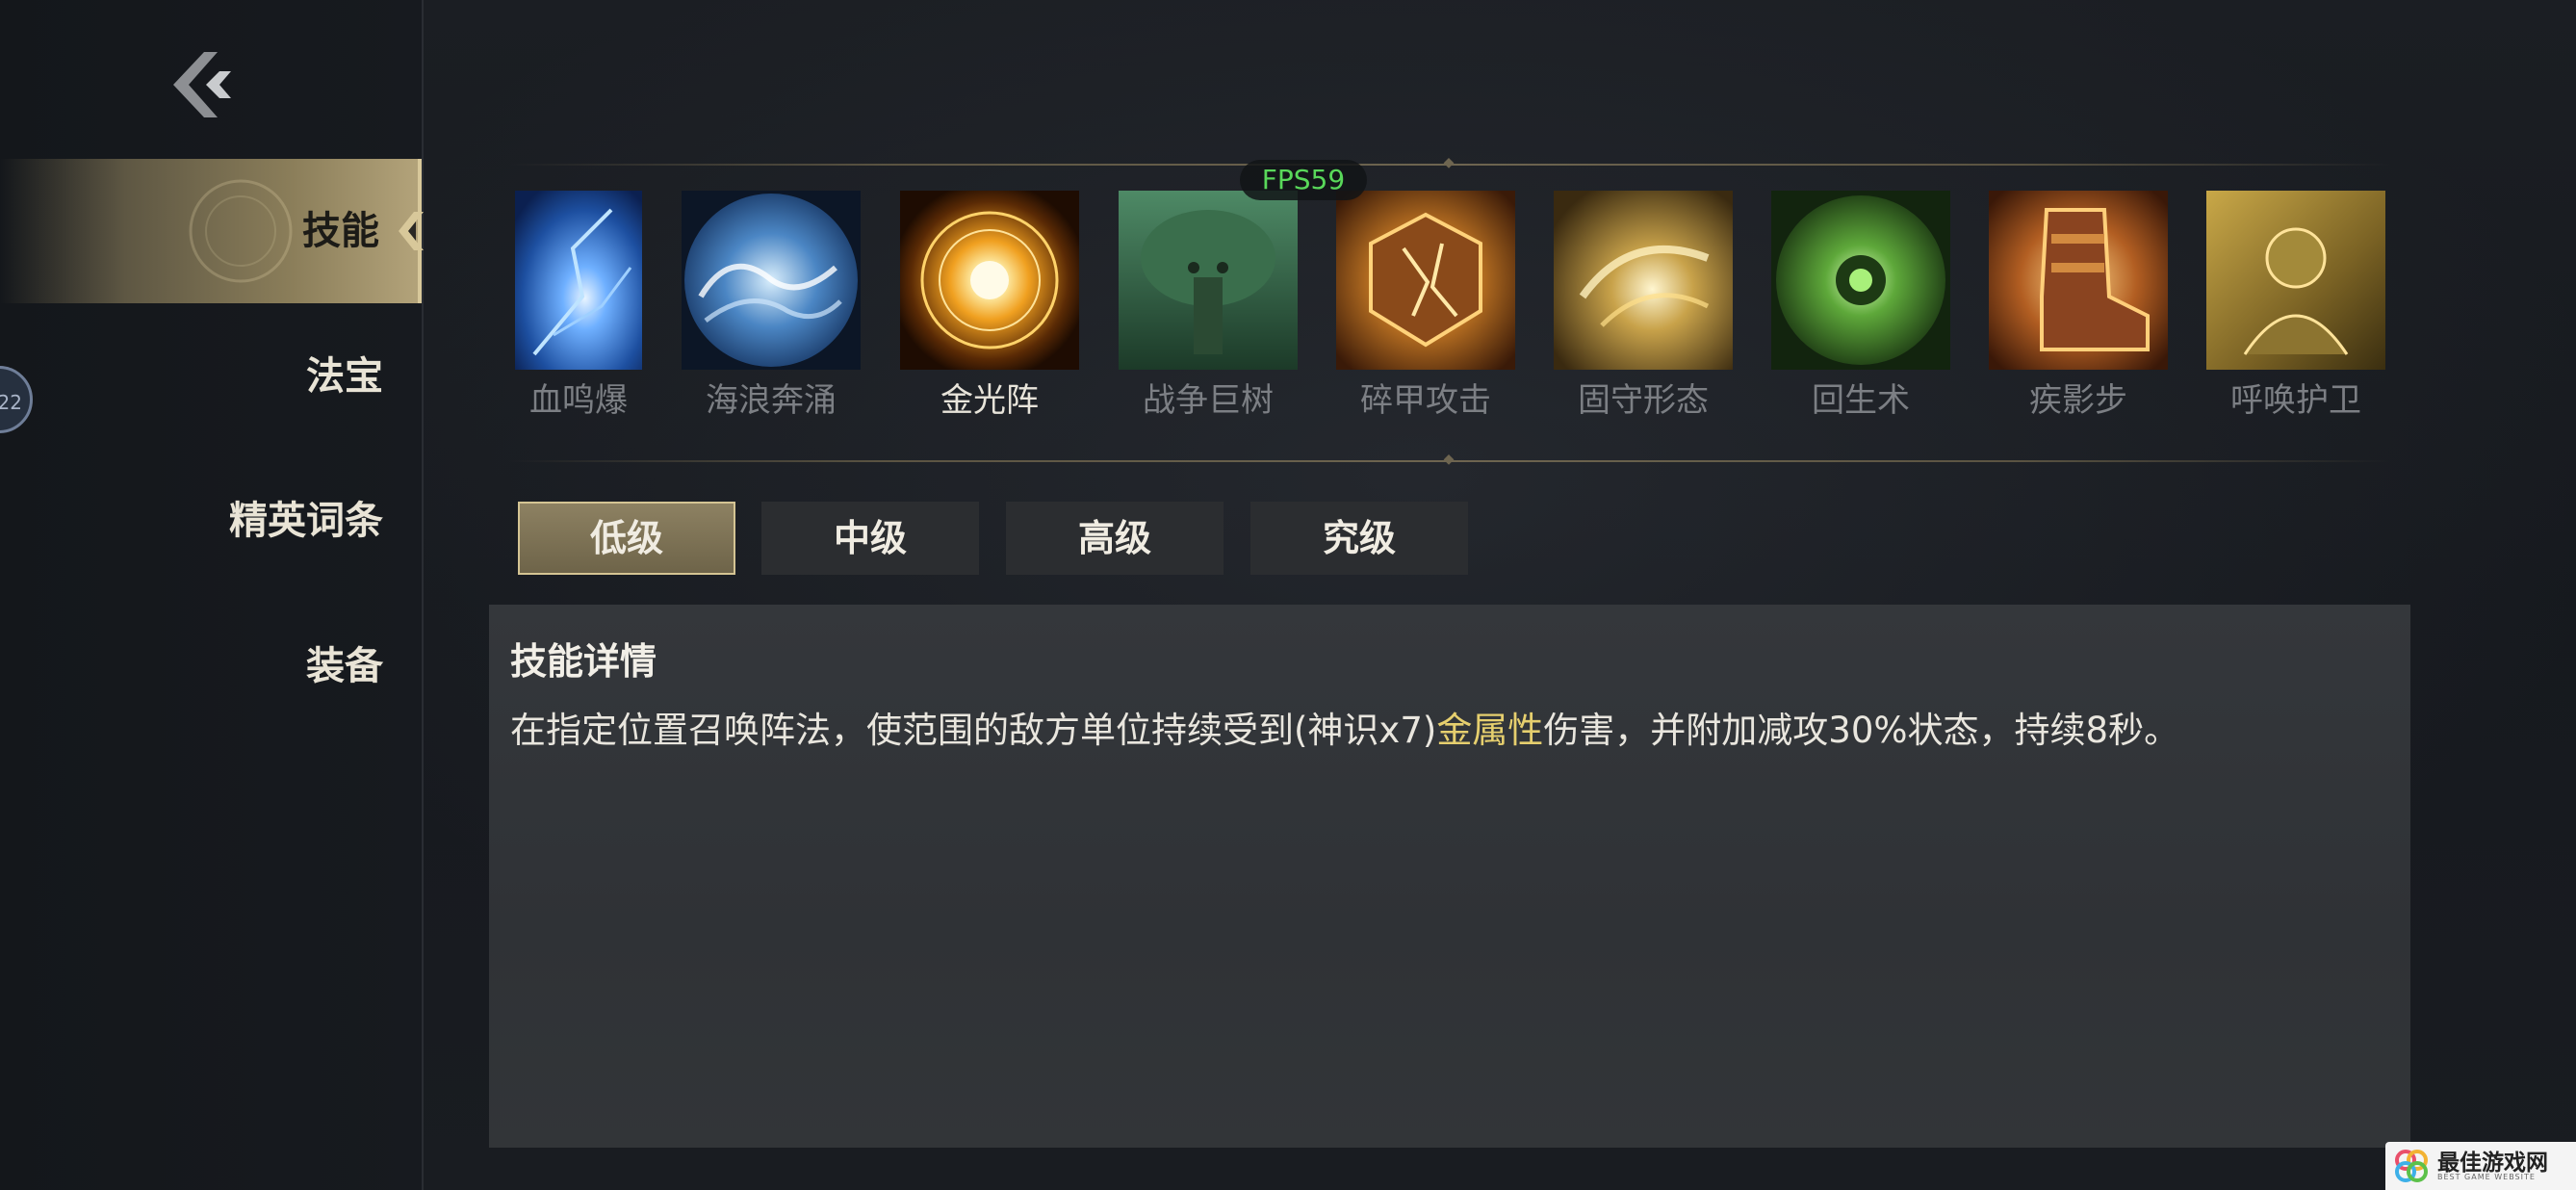  What do you see at coordinates (2492, 1164) in the screenshot?
I see `watermark-title: 最佳游戏网` at bounding box center [2492, 1164].